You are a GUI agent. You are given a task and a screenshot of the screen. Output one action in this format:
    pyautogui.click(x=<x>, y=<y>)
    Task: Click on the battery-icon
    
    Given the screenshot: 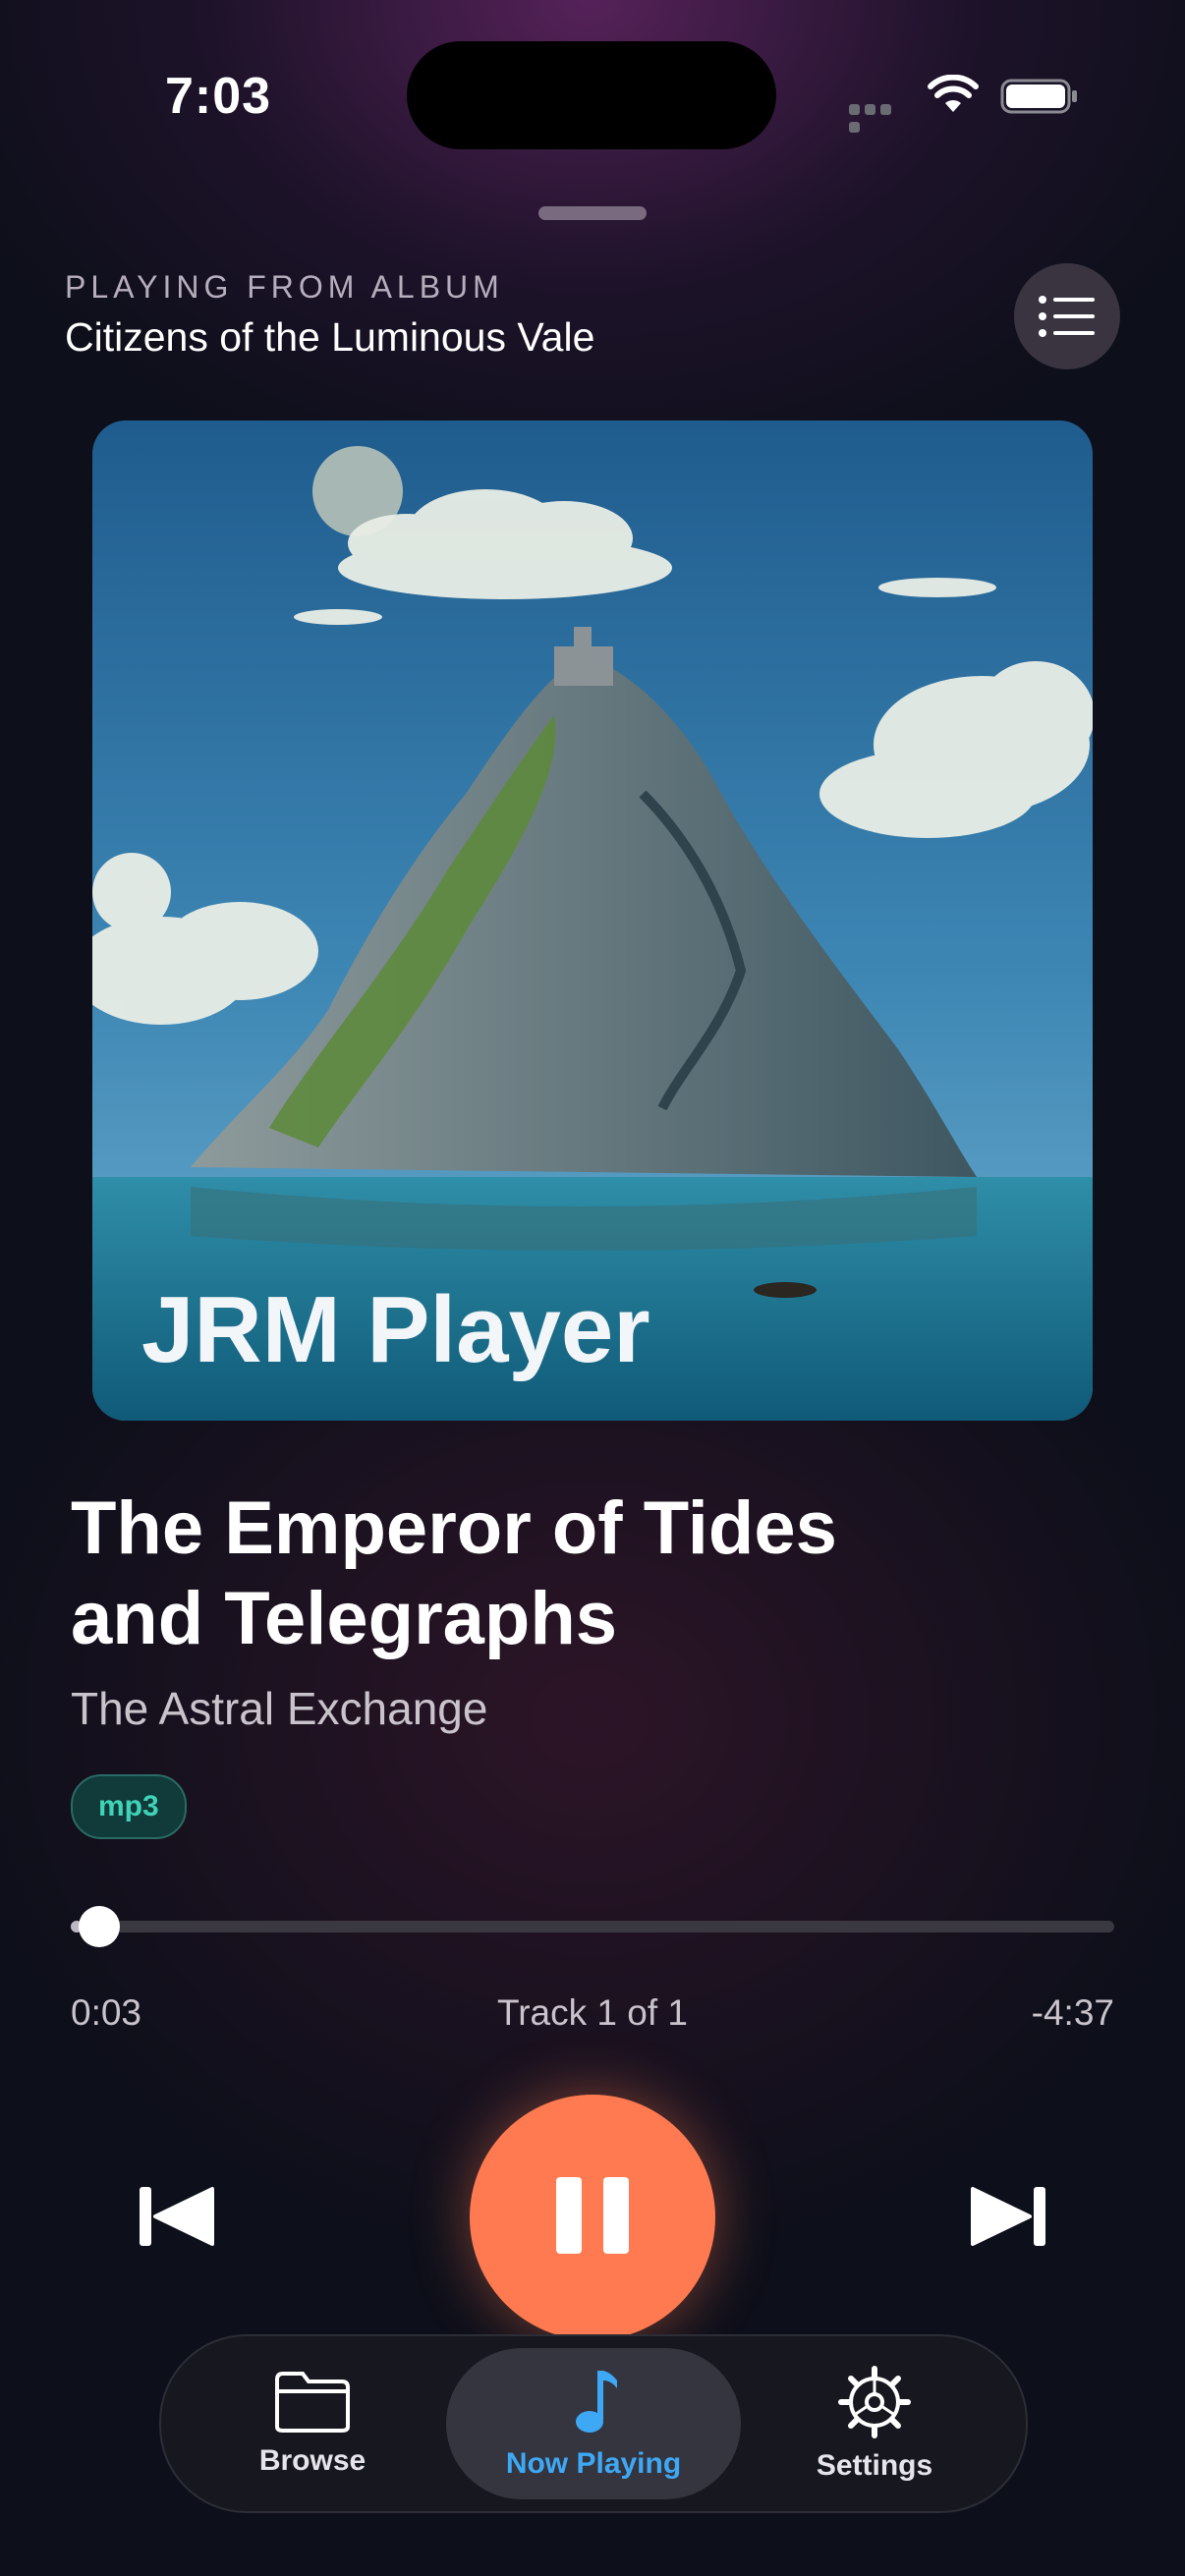 What is the action you would take?
    pyautogui.click(x=1040, y=96)
    